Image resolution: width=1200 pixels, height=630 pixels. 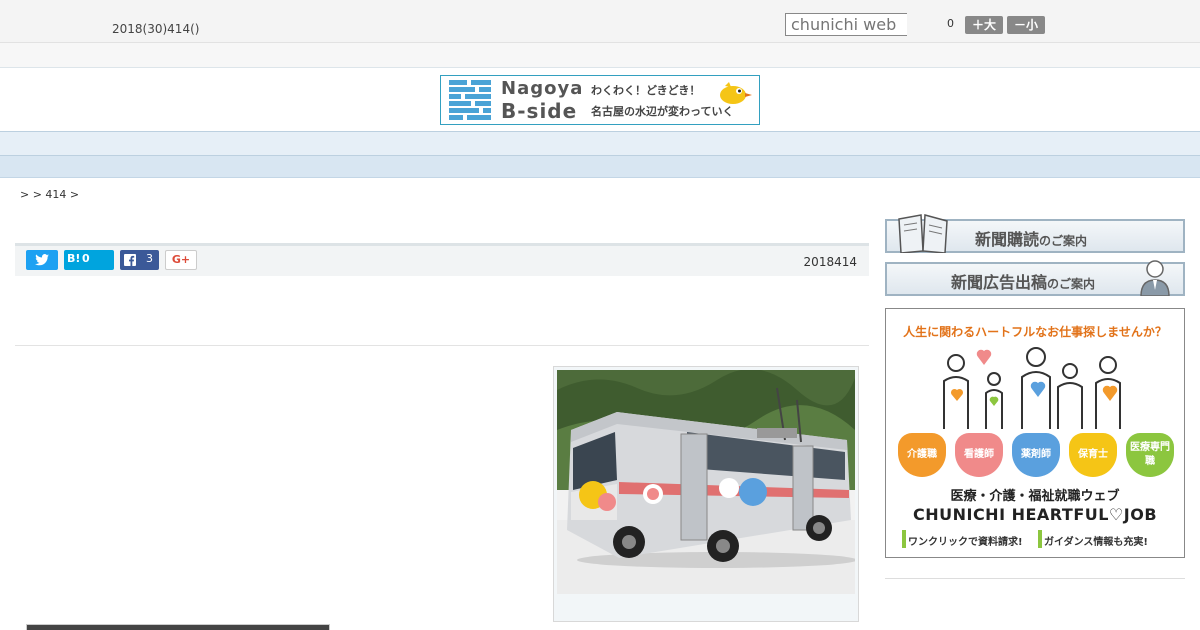 What do you see at coordinates (600, 167) in the screenshot?
I see `sub-navigation` at bounding box center [600, 167].